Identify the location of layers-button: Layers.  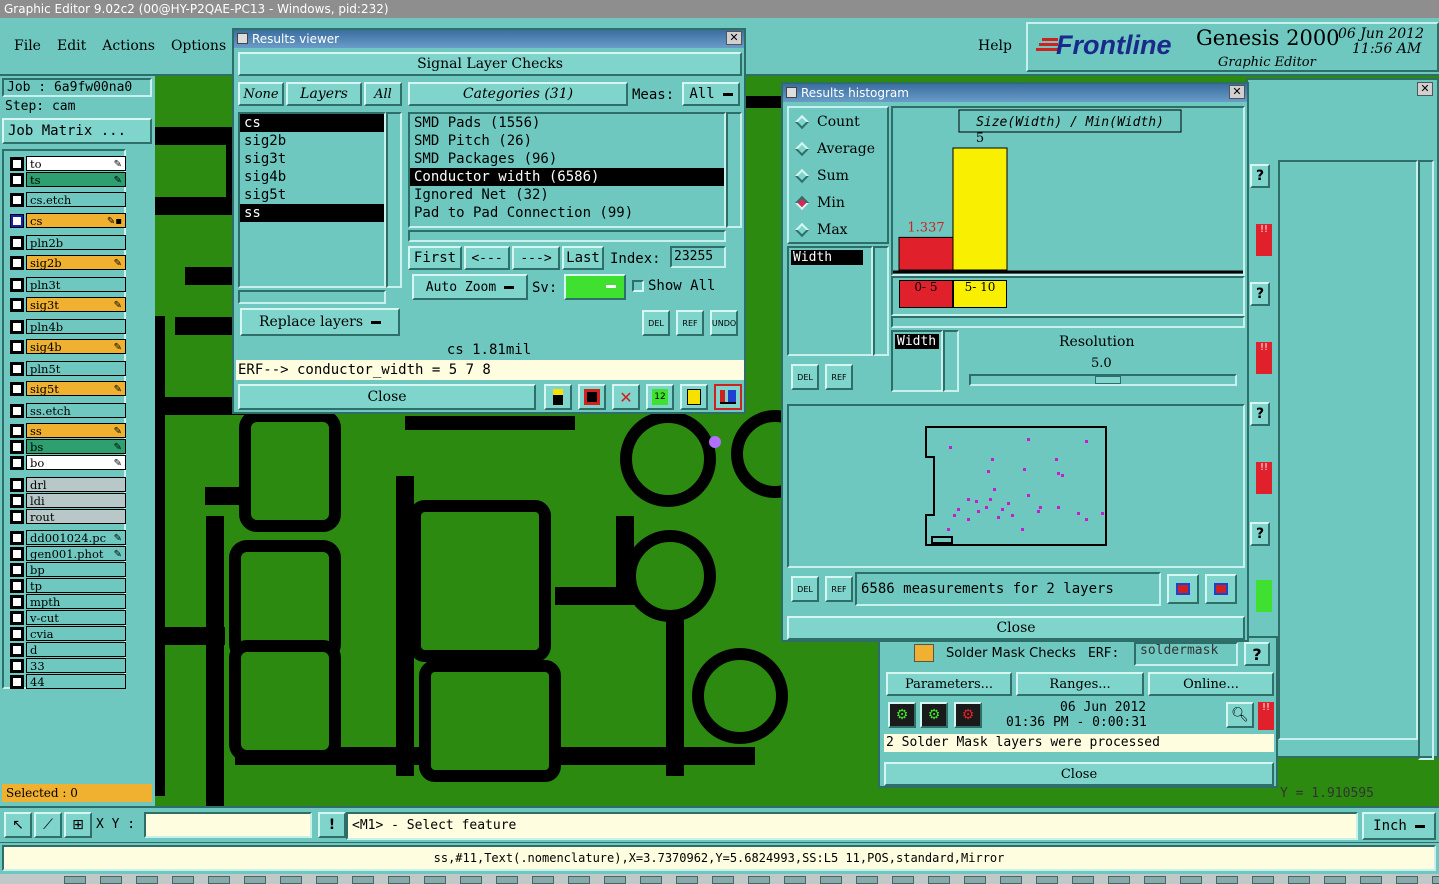
(324, 94).